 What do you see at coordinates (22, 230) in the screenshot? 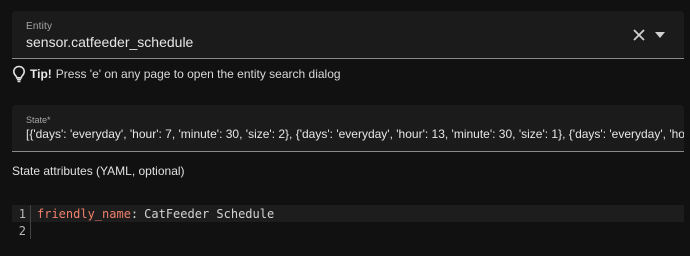
I see `line-number: 2` at bounding box center [22, 230].